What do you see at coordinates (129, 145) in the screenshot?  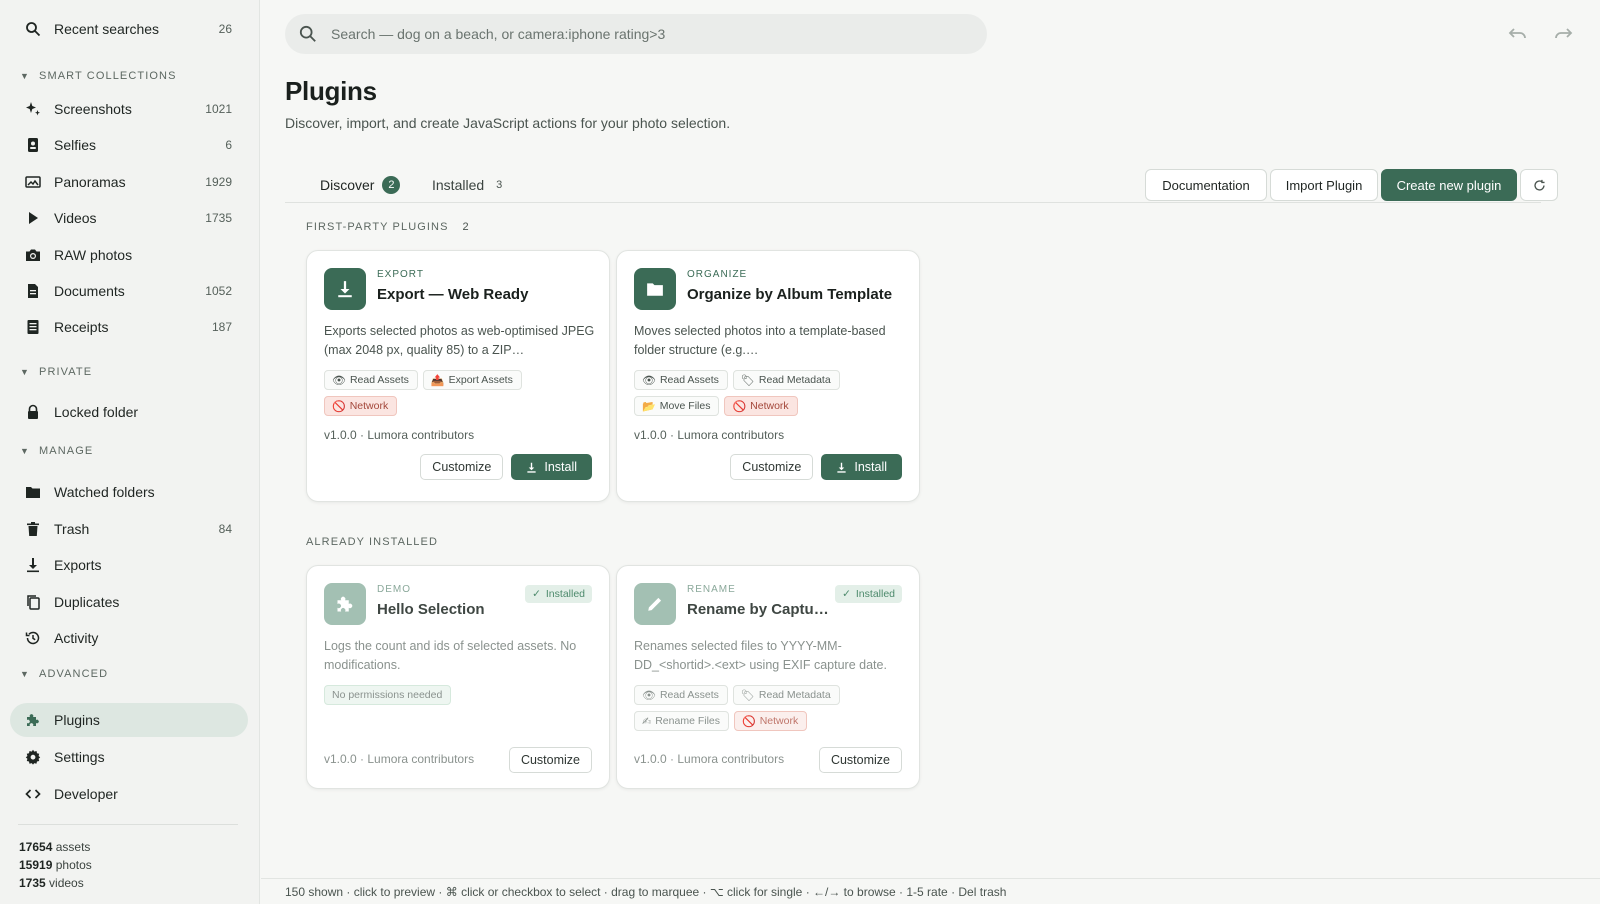 I see `sidebar-item-selfies: Selfies 6` at bounding box center [129, 145].